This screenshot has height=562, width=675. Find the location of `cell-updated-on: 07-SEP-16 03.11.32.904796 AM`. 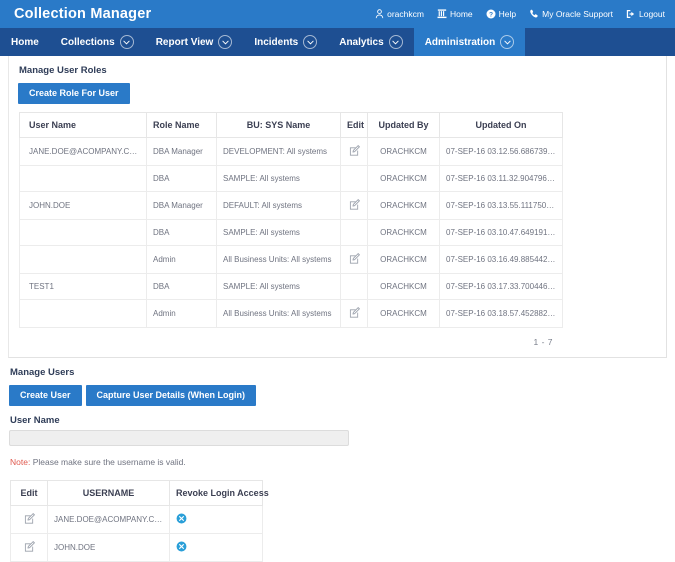

cell-updated-on: 07-SEP-16 03.11.32.904796 AM is located at coordinates (501, 178).